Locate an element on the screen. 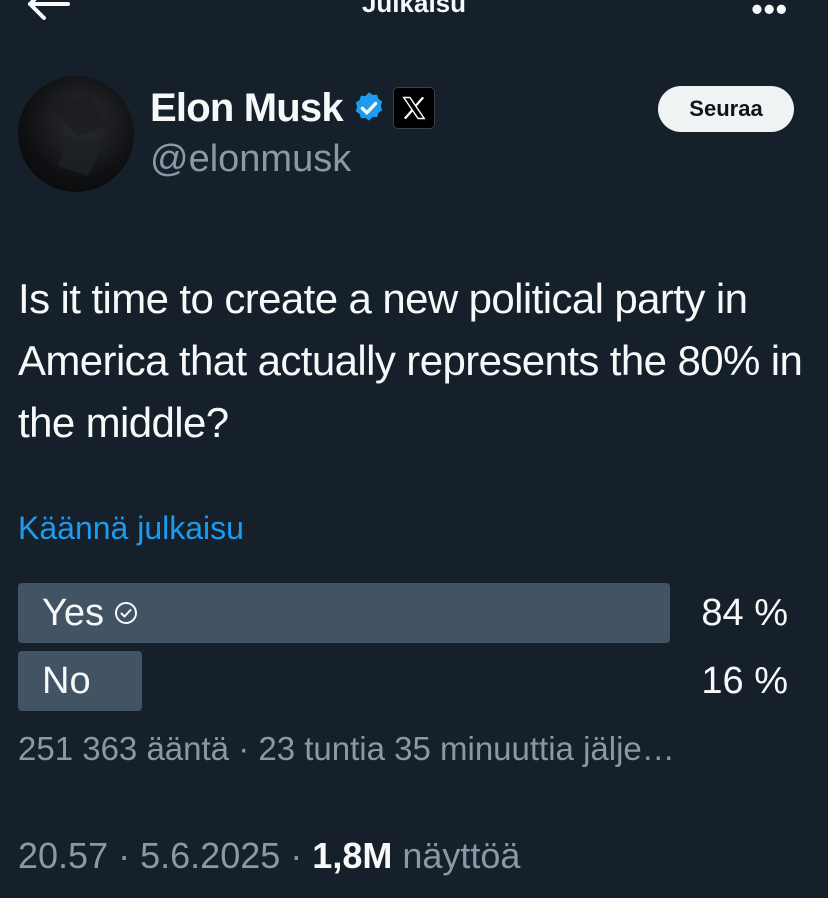 The height and width of the screenshot is (898, 828). verified-badge-icon is located at coordinates (369, 106).